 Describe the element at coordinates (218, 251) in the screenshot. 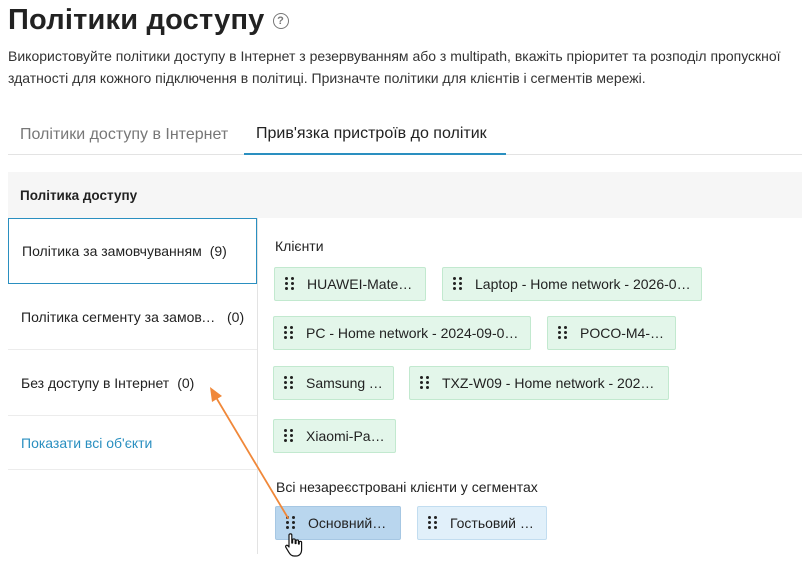

I see `policy-count: (9)` at that location.